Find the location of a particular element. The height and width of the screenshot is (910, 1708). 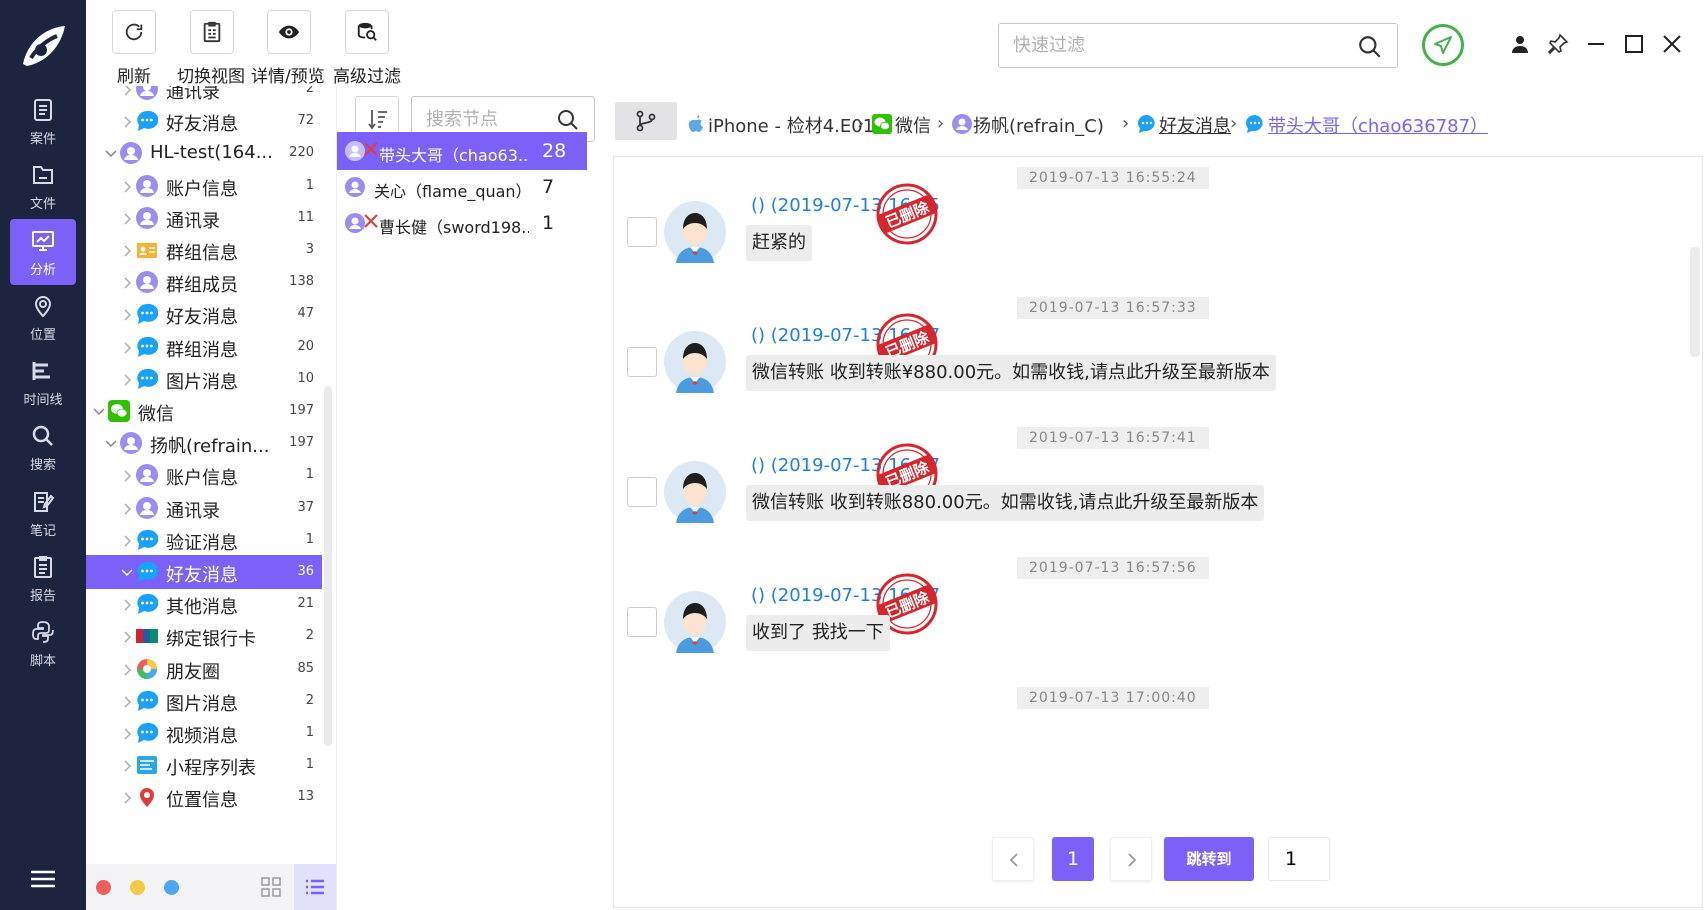

tree-node: 群组信息 3 is located at coordinates (204, 250).